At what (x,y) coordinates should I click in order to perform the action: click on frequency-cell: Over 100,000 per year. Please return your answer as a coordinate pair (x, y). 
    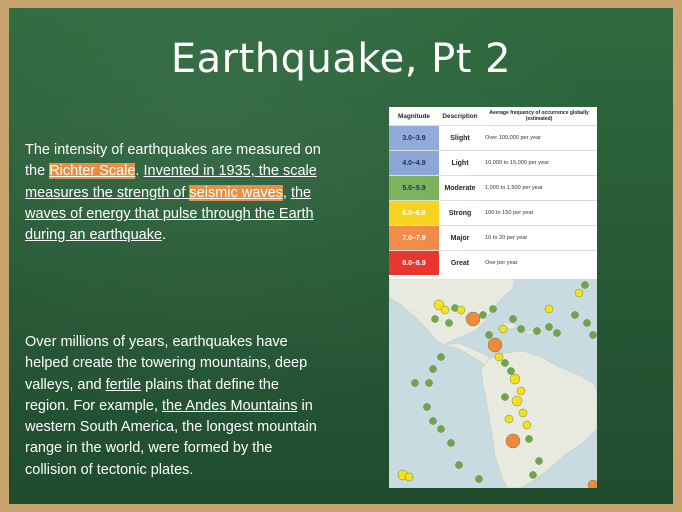
    Looking at the image, I should click on (513, 138).